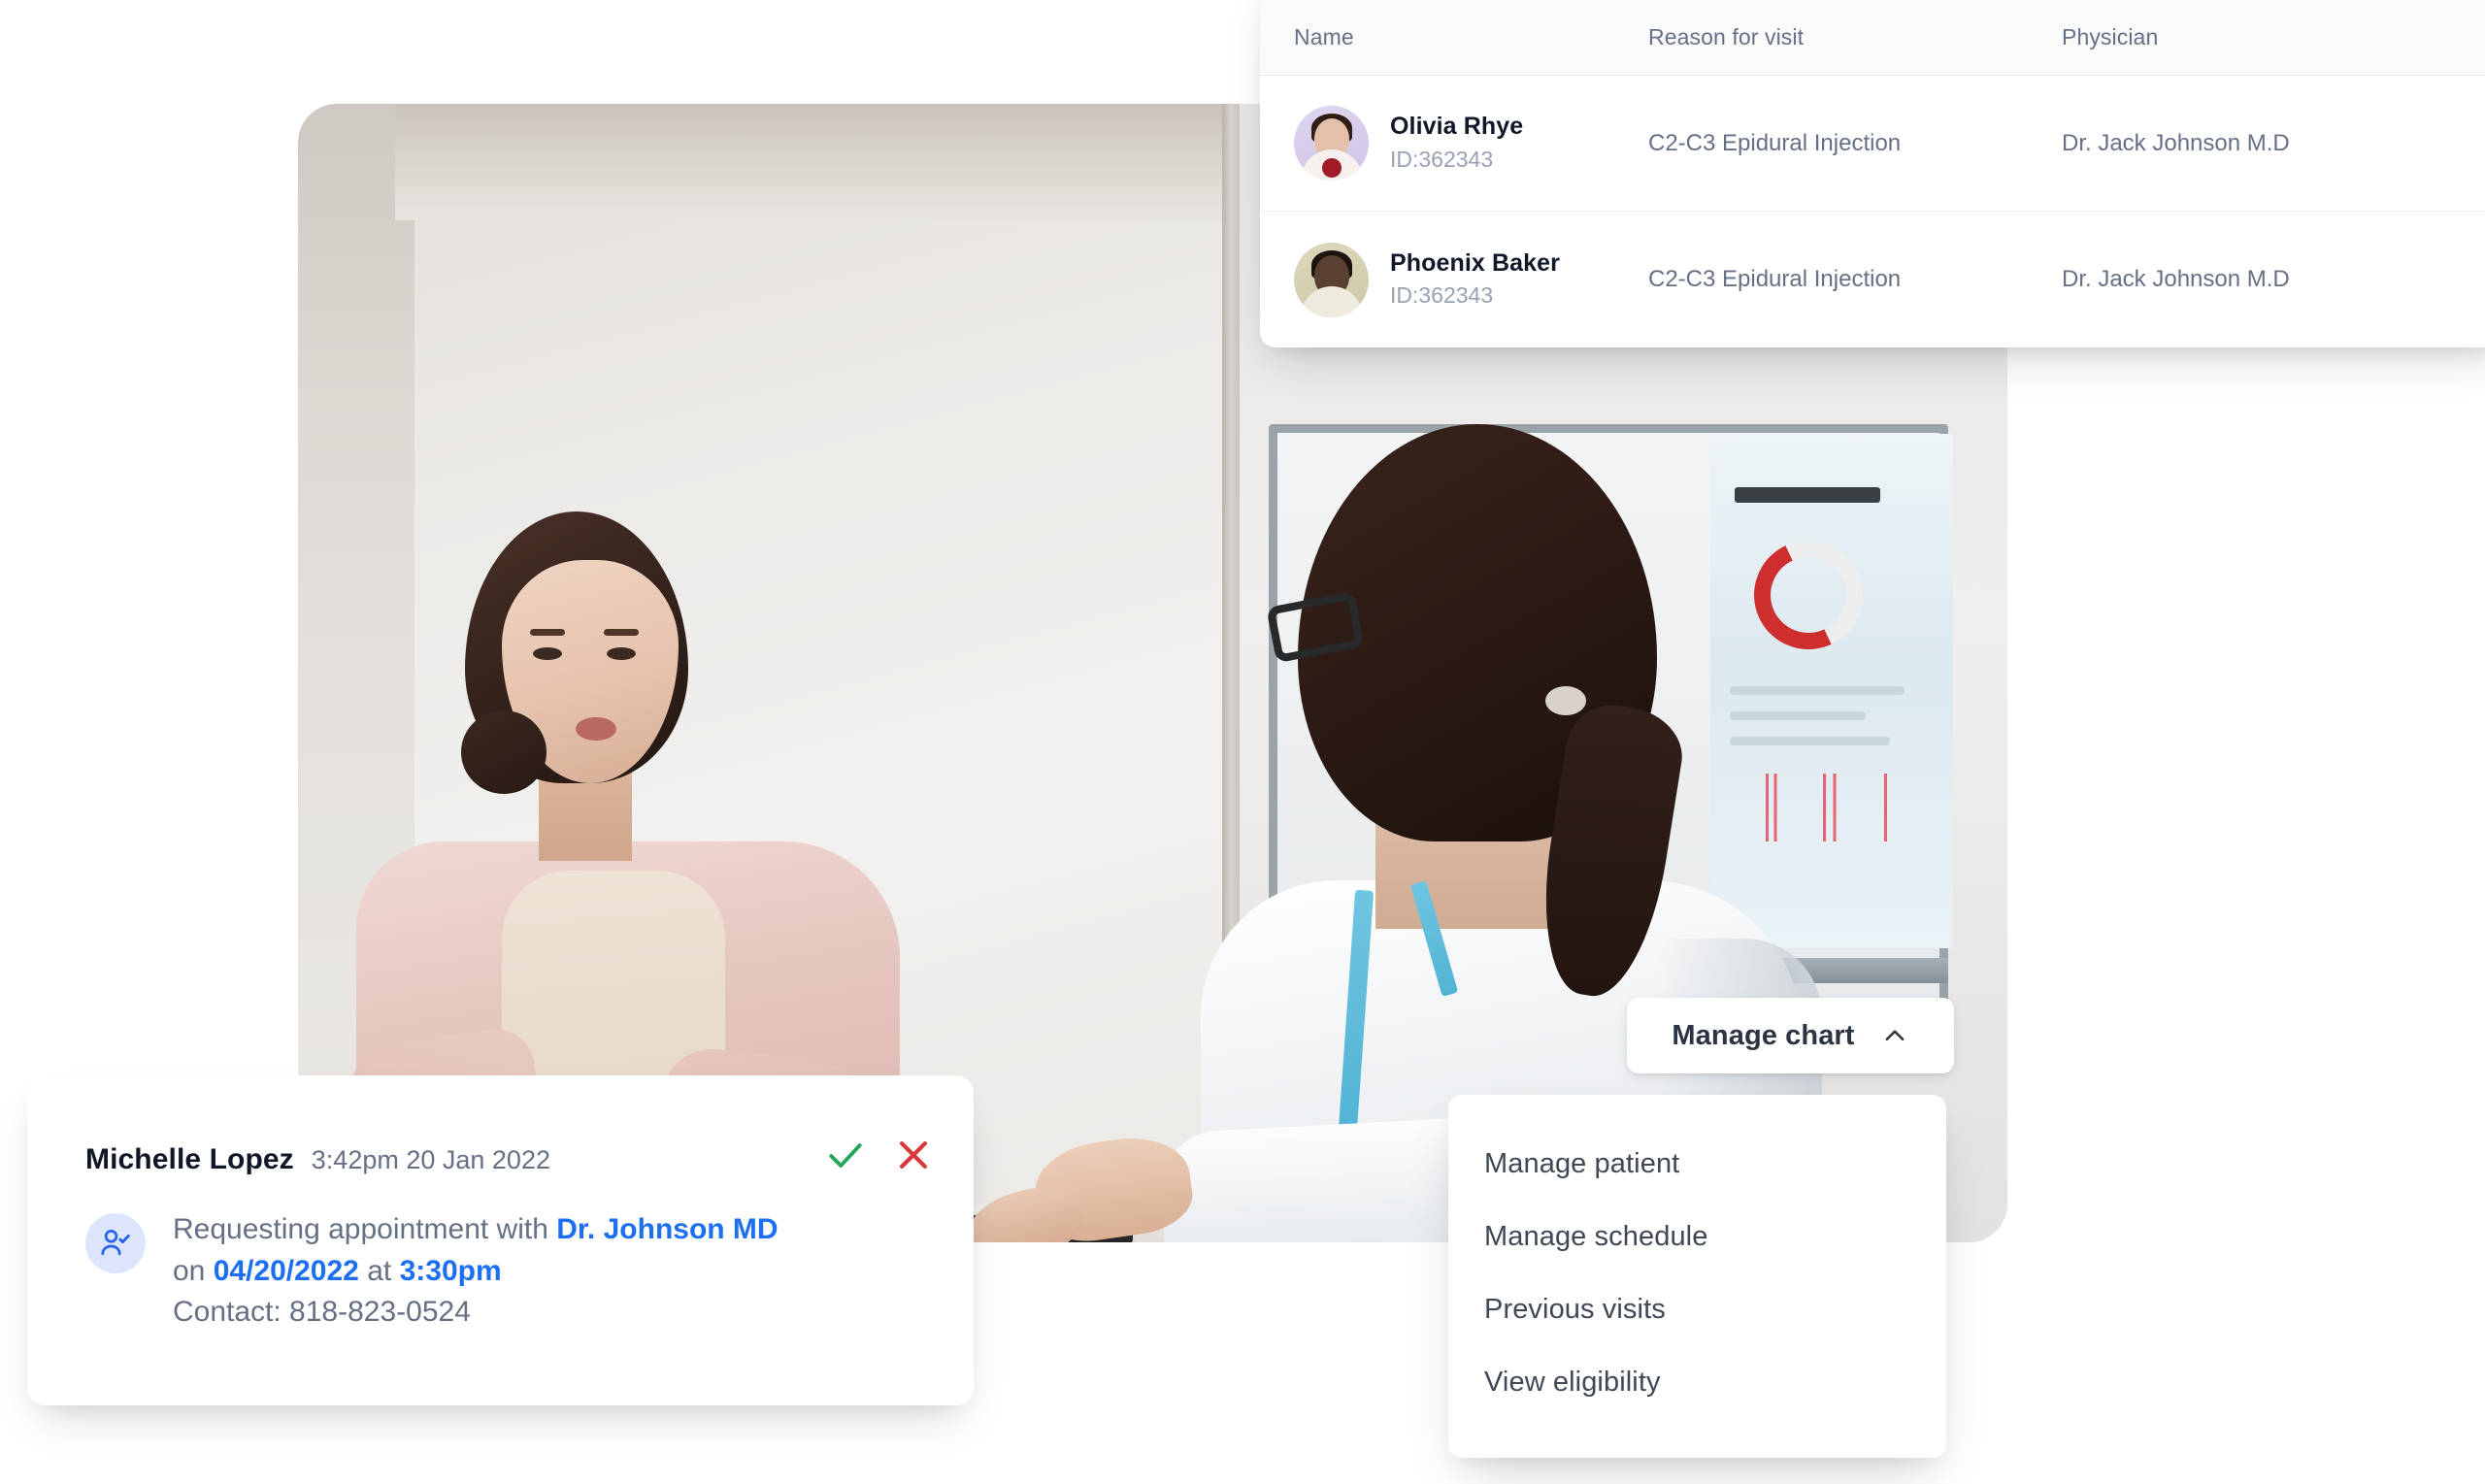  What do you see at coordinates (1855, 37) in the screenshot?
I see `column-header-reason: Reason for visit` at bounding box center [1855, 37].